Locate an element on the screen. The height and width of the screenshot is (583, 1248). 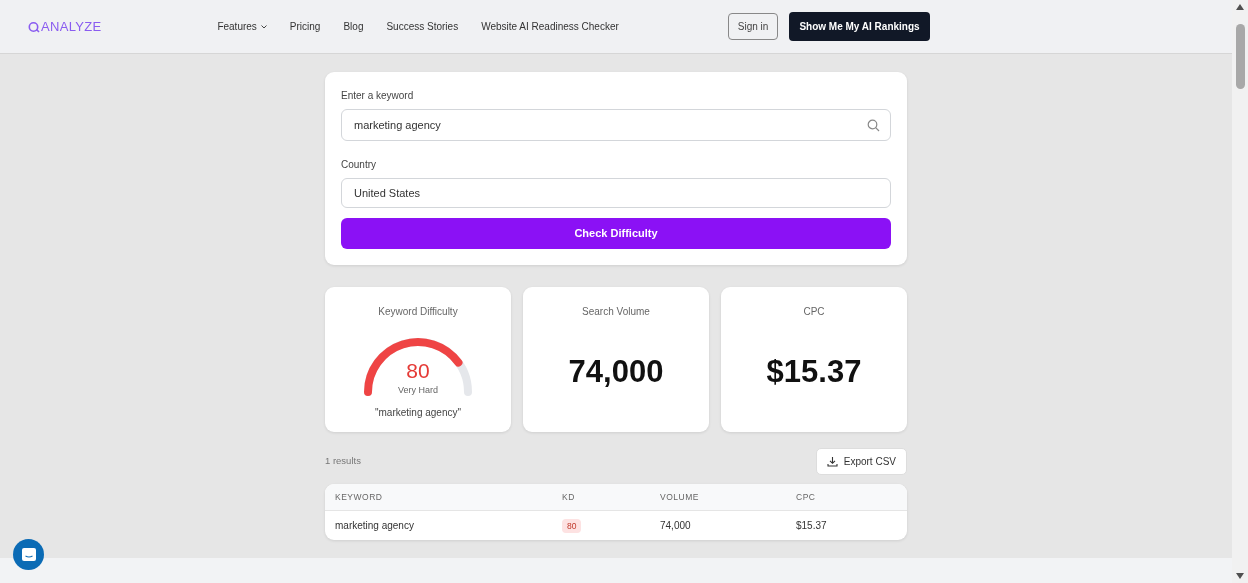
logo-icon is located at coordinates (34, 26).